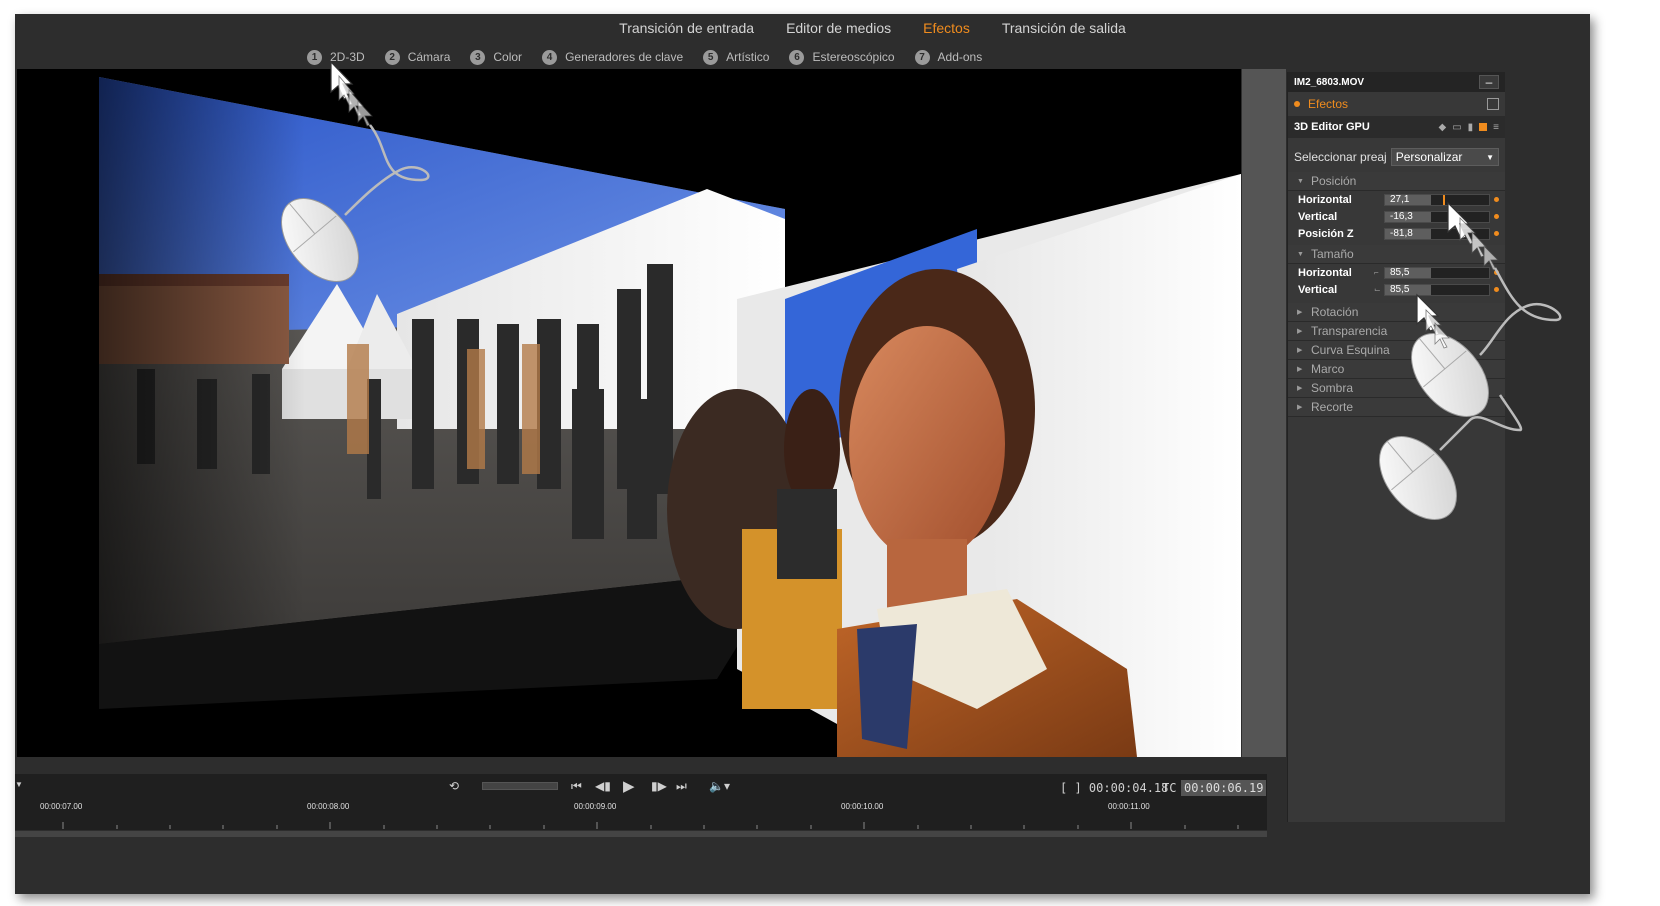  What do you see at coordinates (681, 786) in the screenshot?
I see `go-to-end-icon: ⏭` at bounding box center [681, 786].